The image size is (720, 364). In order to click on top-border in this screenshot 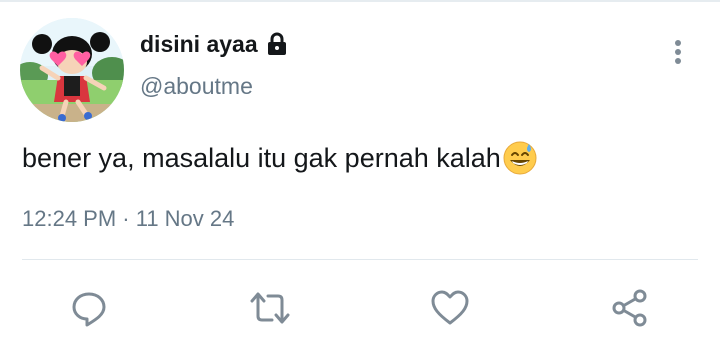, I will do `click(360, 1)`.